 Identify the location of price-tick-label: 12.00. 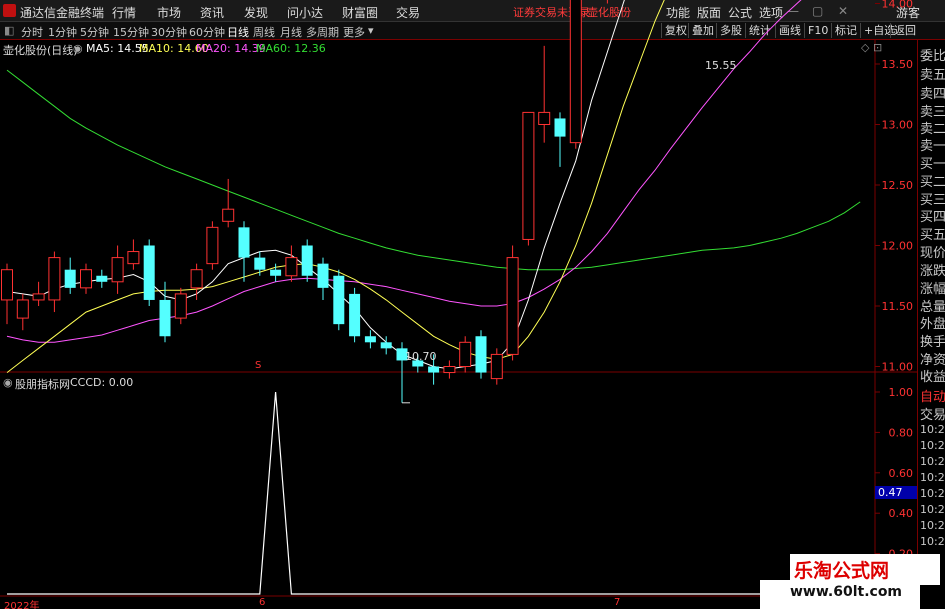
(898, 246).